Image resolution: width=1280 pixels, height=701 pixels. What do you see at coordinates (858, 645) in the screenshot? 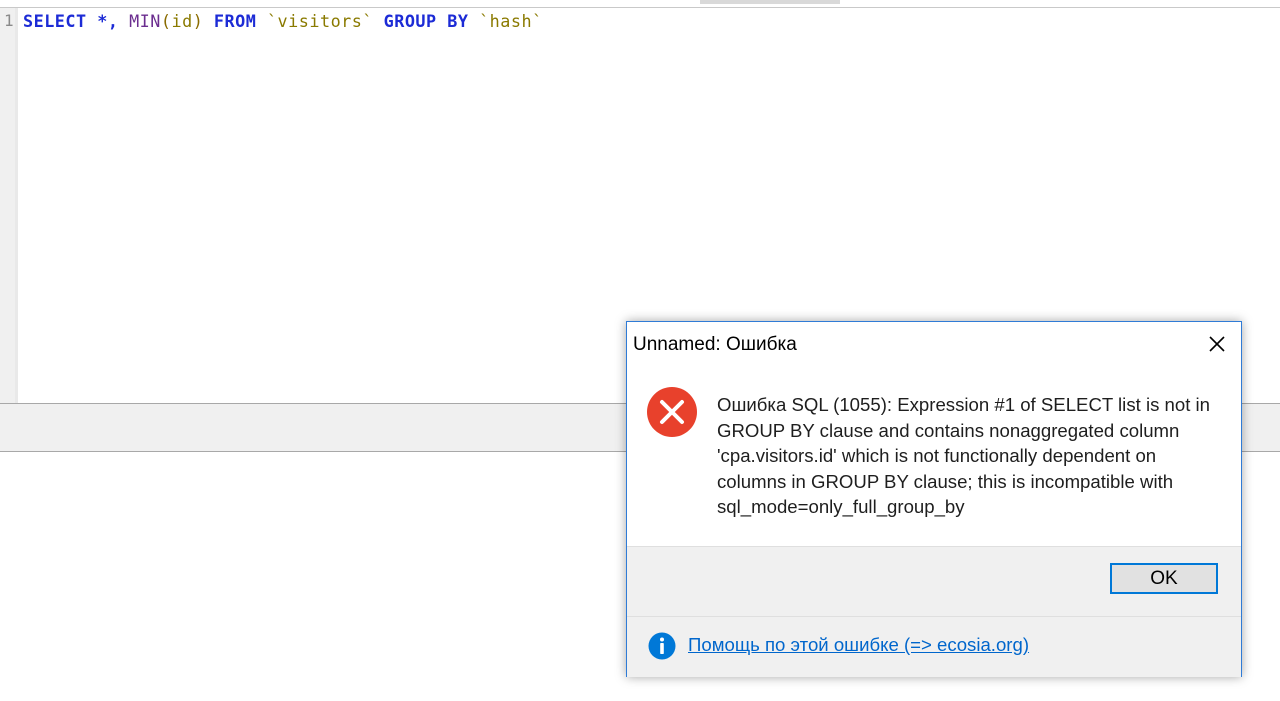
I see `help-link: Помощь по этой ошибке (=> ecosia.org)` at bounding box center [858, 645].